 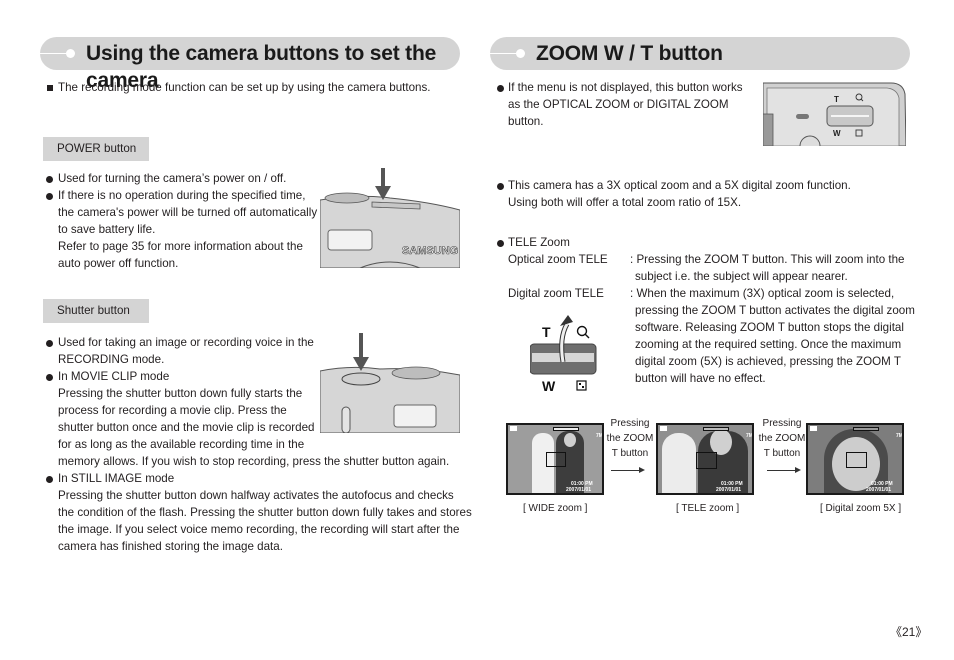 I want to click on zoom-bullet-1-line: as the OPTICAL ZOOM or DIGITAL ZOOM, so click(x=618, y=104).